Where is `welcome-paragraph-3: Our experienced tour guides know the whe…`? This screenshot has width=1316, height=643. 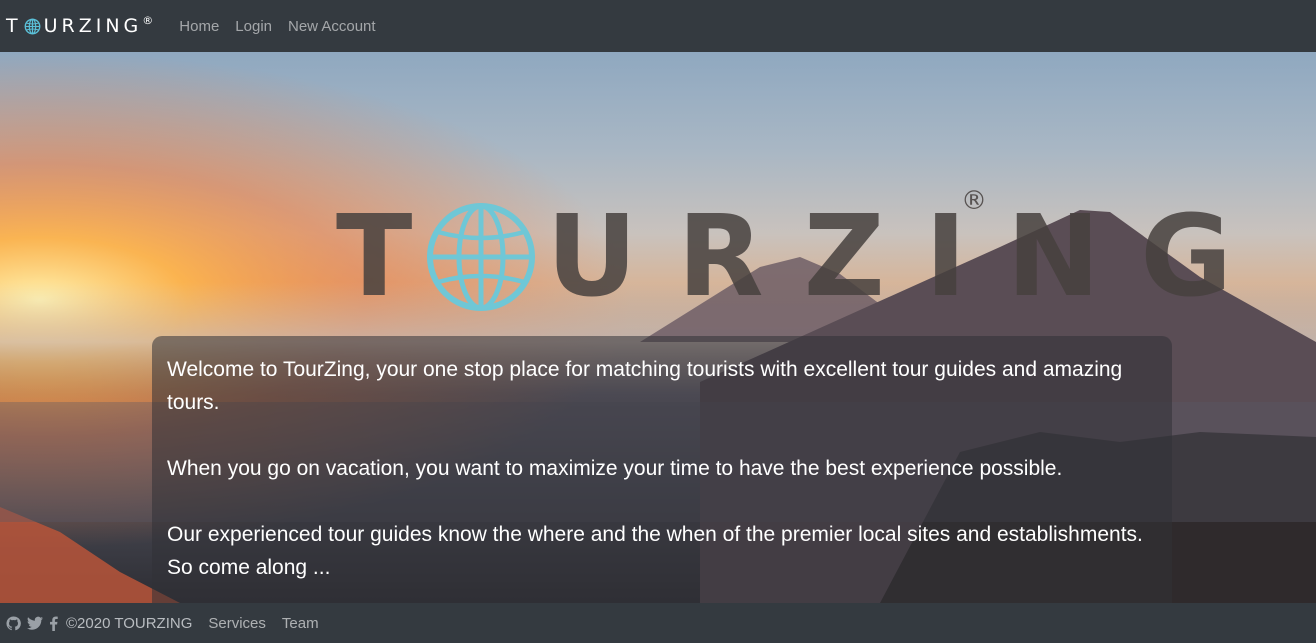
welcome-paragraph-3: Our experienced tour guides know the whe… is located at coordinates (655, 551).